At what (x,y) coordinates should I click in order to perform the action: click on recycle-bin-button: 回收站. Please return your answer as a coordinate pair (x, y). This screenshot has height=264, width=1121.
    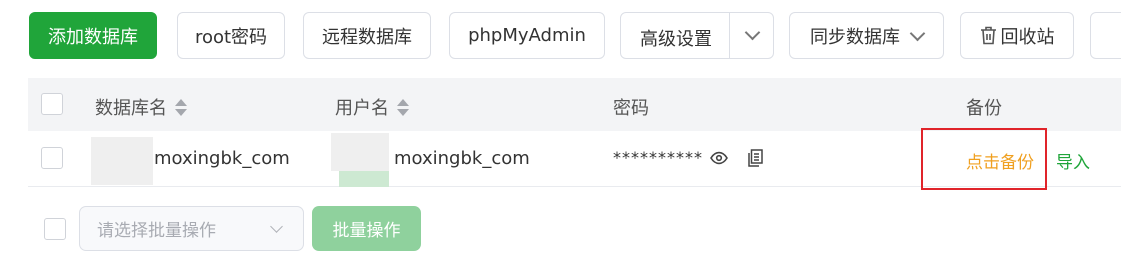
    Looking at the image, I should click on (1017, 35).